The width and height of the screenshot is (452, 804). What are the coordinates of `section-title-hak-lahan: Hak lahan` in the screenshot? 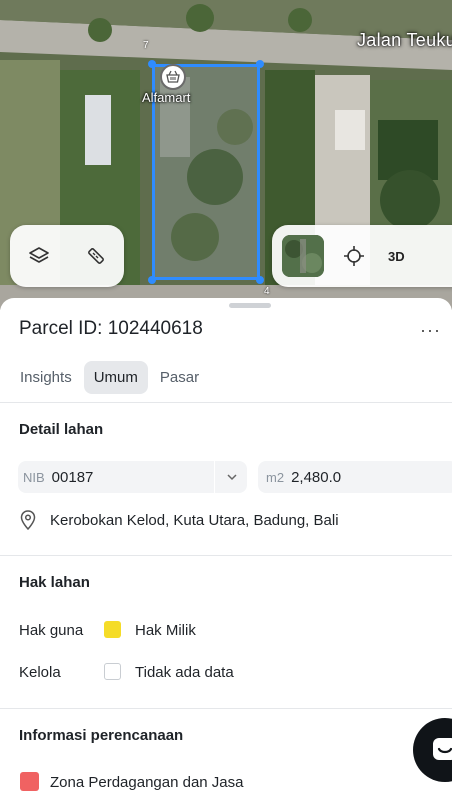 It's located at (54, 582).